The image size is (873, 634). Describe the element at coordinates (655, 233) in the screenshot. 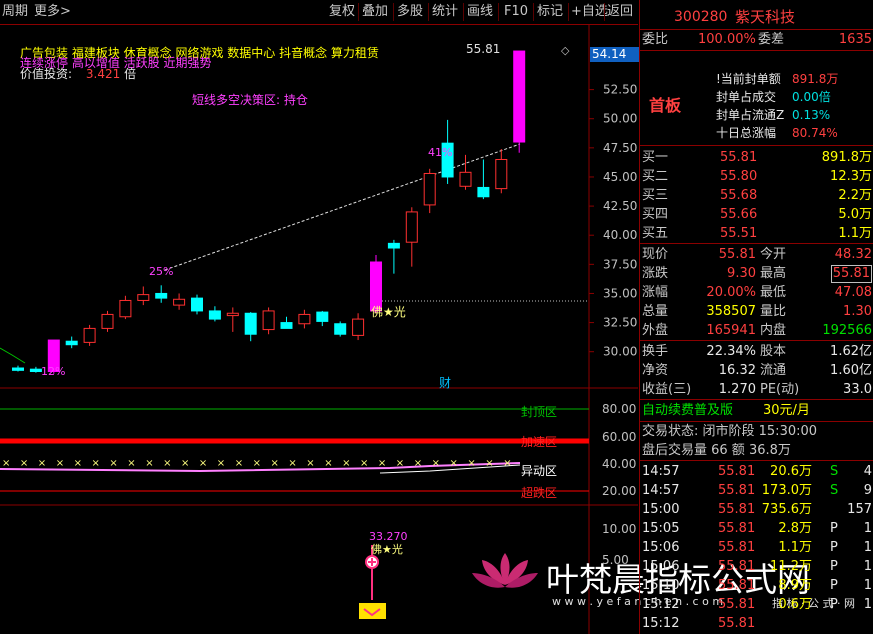

I see `bid-label: 买五` at that location.